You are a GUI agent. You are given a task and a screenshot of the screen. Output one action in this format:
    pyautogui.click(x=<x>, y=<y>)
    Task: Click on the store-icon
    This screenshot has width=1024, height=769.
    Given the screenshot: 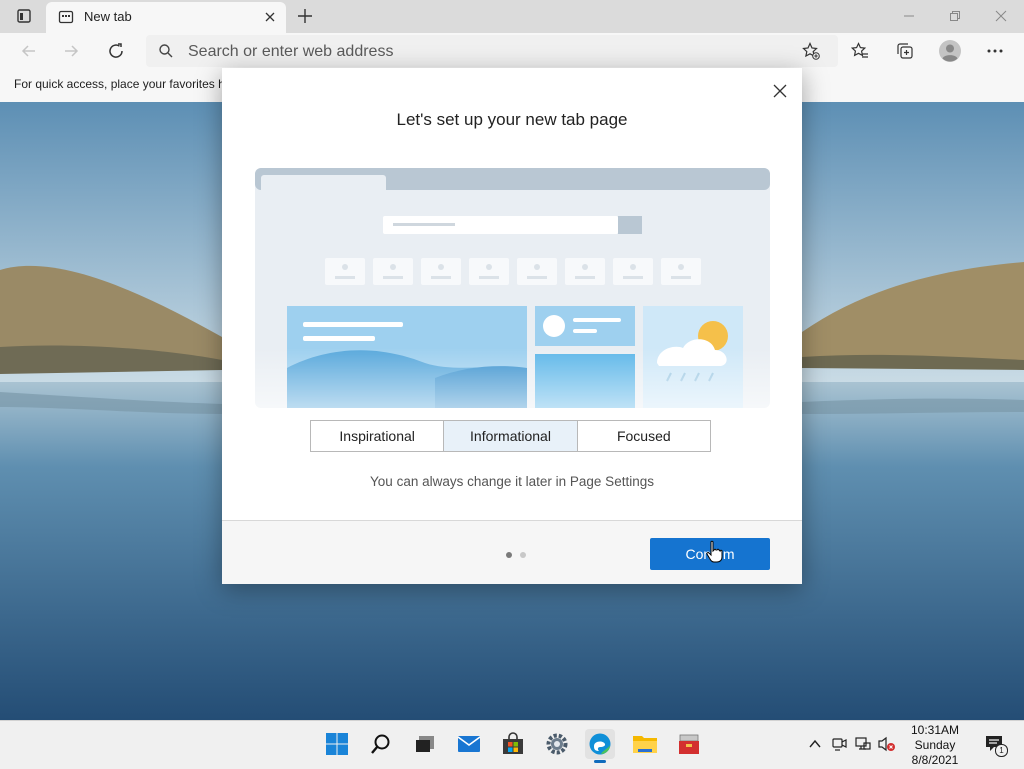 What is the action you would take?
    pyautogui.click(x=513, y=744)
    